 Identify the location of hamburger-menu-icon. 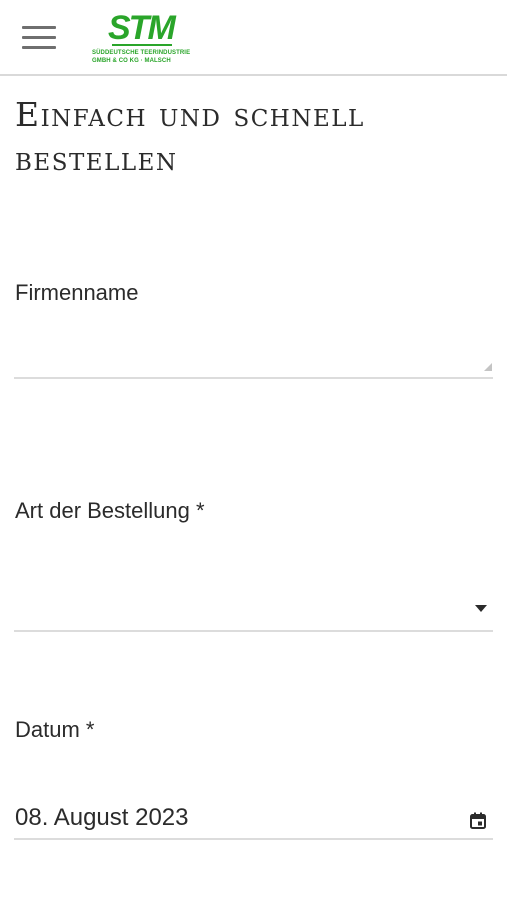
(39, 38).